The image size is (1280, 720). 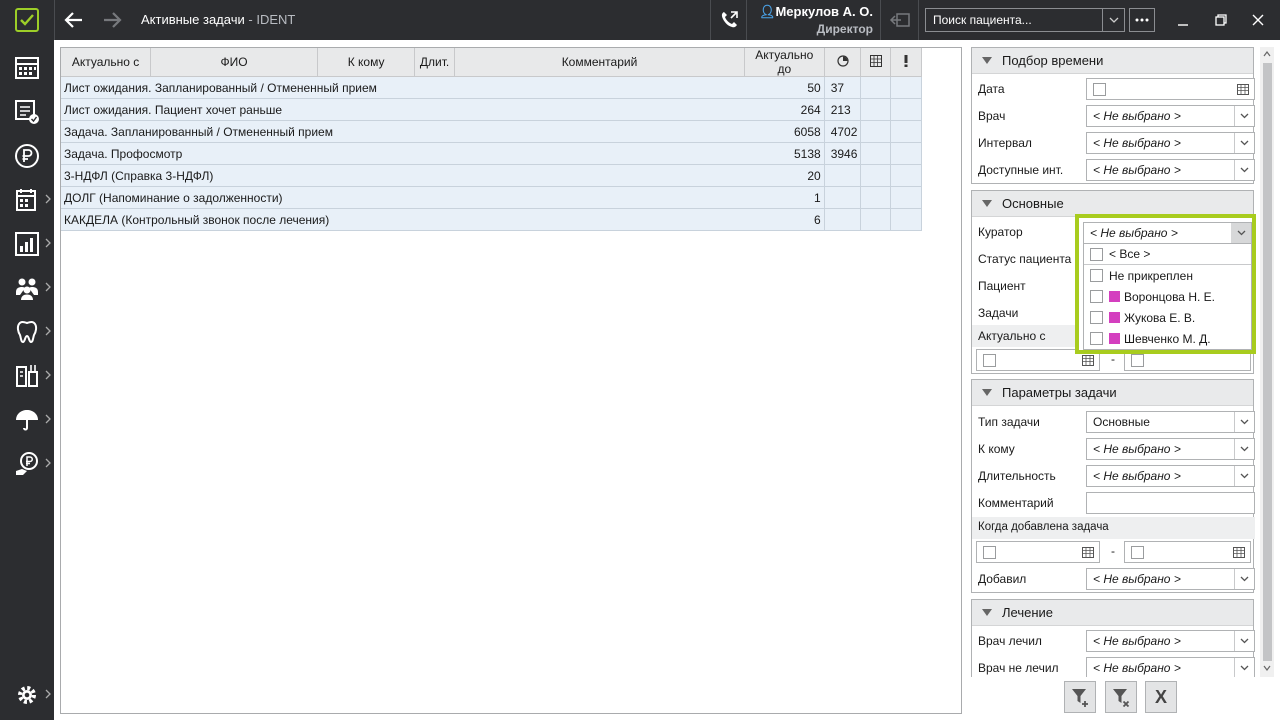 I want to click on checkmark-logo-icon, so click(x=27, y=20).